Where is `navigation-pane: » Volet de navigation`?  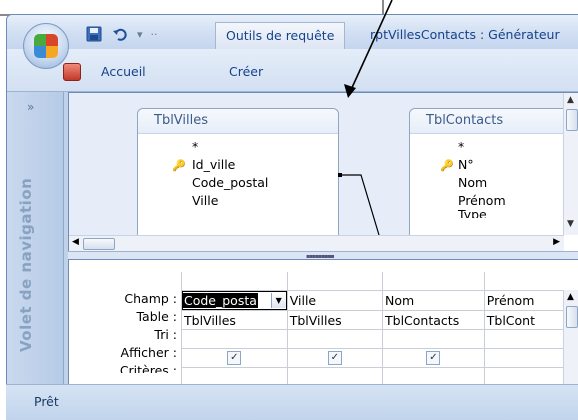
navigation-pane: » Volet de navigation is located at coordinates (35, 238).